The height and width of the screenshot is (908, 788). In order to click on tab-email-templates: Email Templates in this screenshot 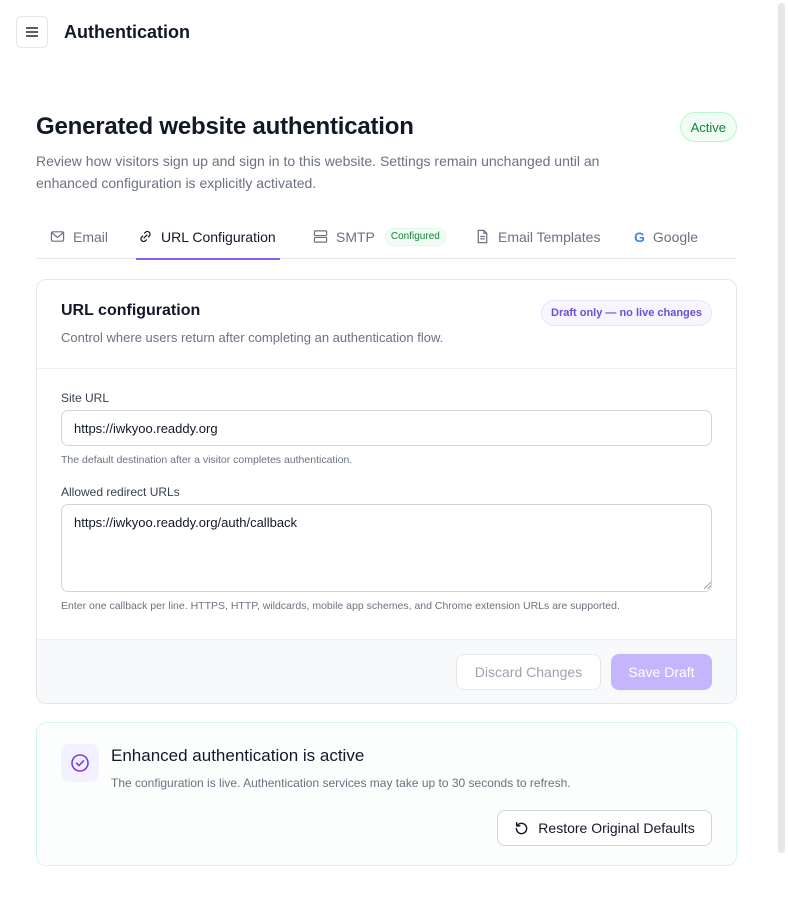, I will do `click(537, 236)`.